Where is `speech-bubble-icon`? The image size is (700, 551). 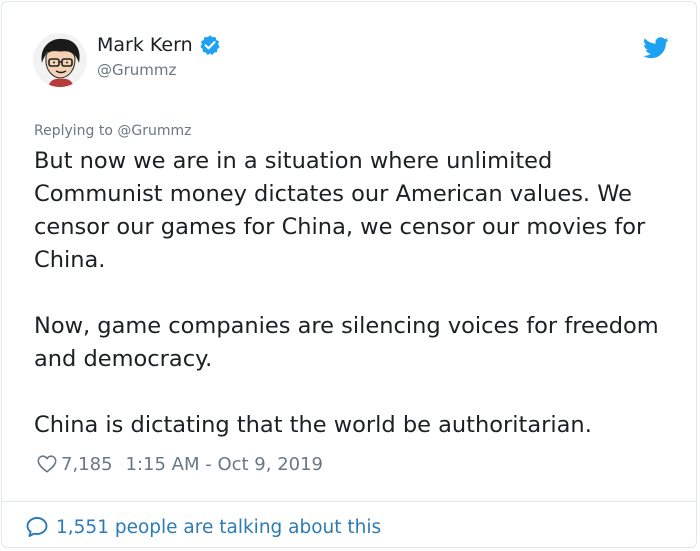 speech-bubble-icon is located at coordinates (37, 527).